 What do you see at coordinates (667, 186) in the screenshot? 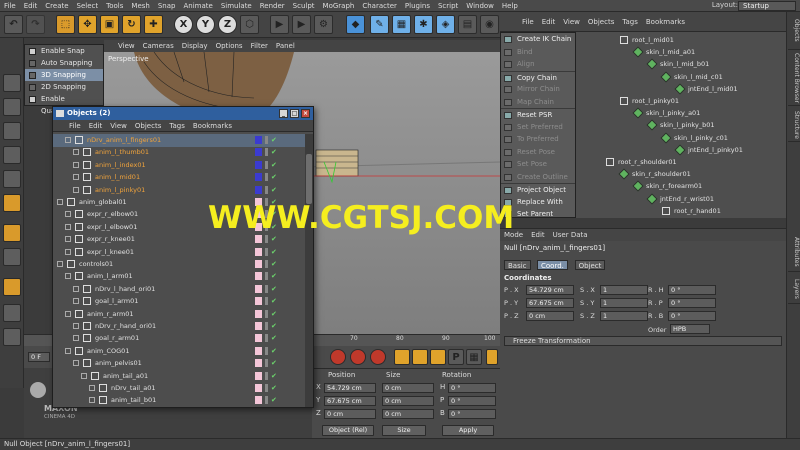
I see `tree-item: skin_r_forearm01` at bounding box center [667, 186].